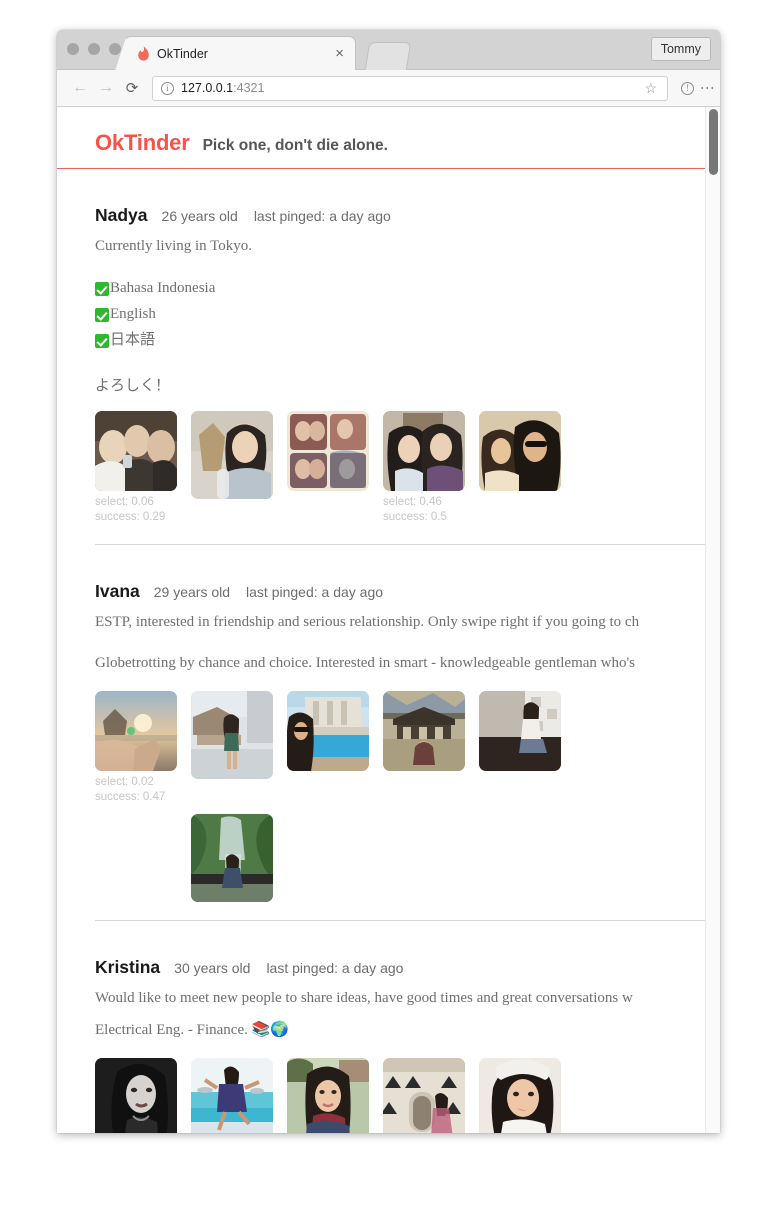  I want to click on url-host: 127.0.0.1, so click(207, 88).